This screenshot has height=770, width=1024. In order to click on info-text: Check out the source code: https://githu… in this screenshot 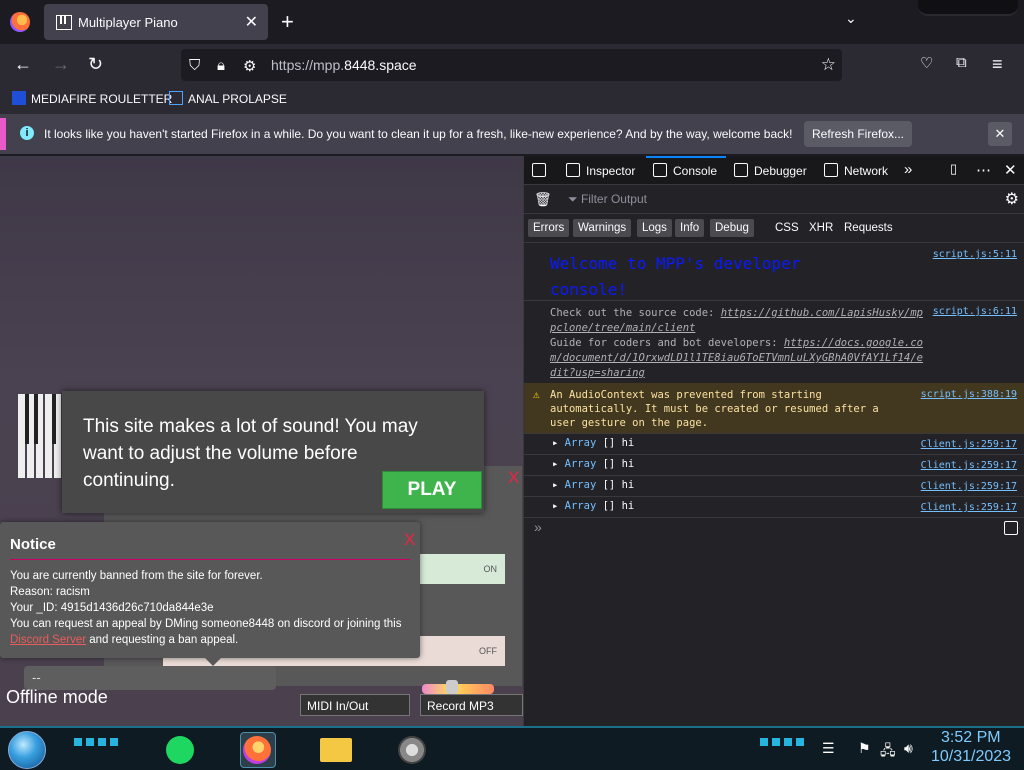, I will do `click(736, 343)`.